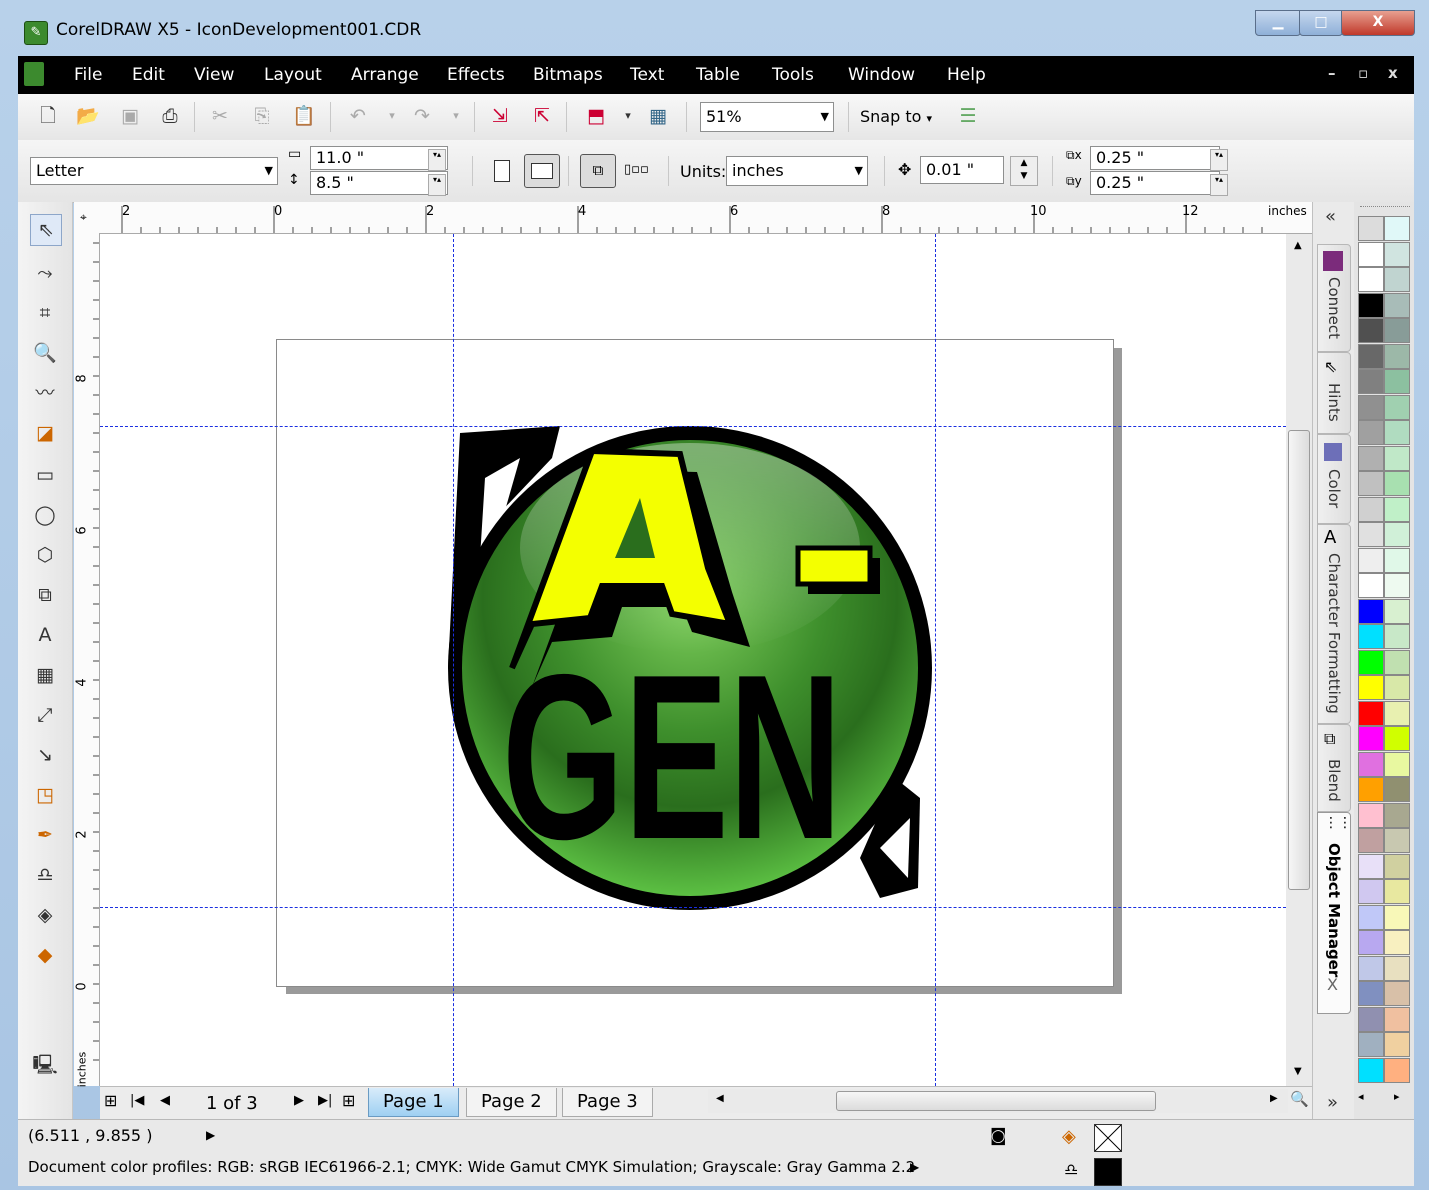 Image resolution: width=1429 pixels, height=1190 pixels. I want to click on document-icon, so click(34, 74).